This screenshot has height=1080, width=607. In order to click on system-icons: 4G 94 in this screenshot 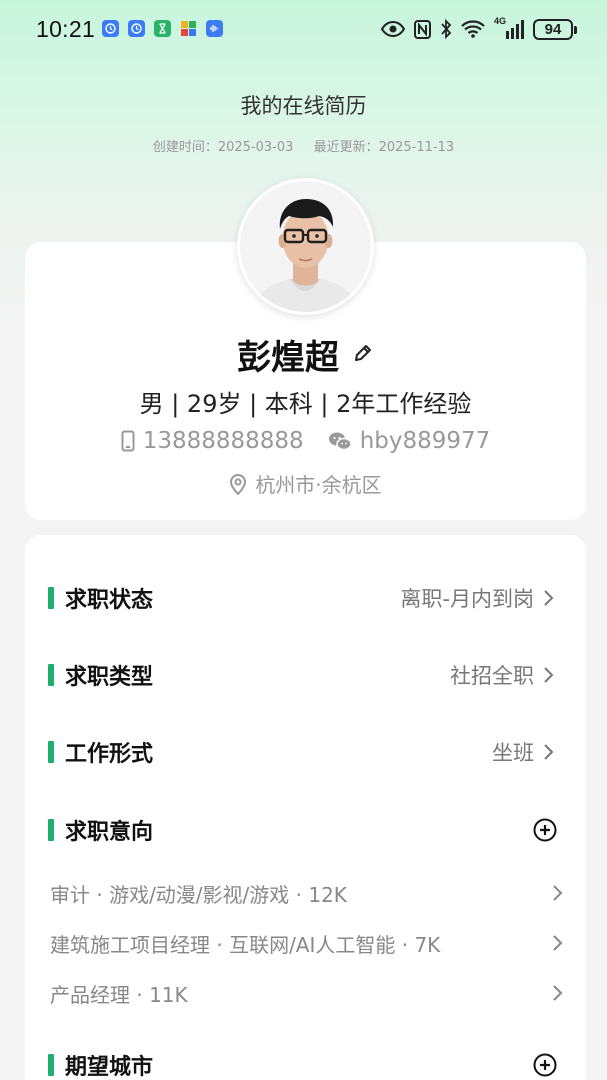, I will do `click(479, 29)`.